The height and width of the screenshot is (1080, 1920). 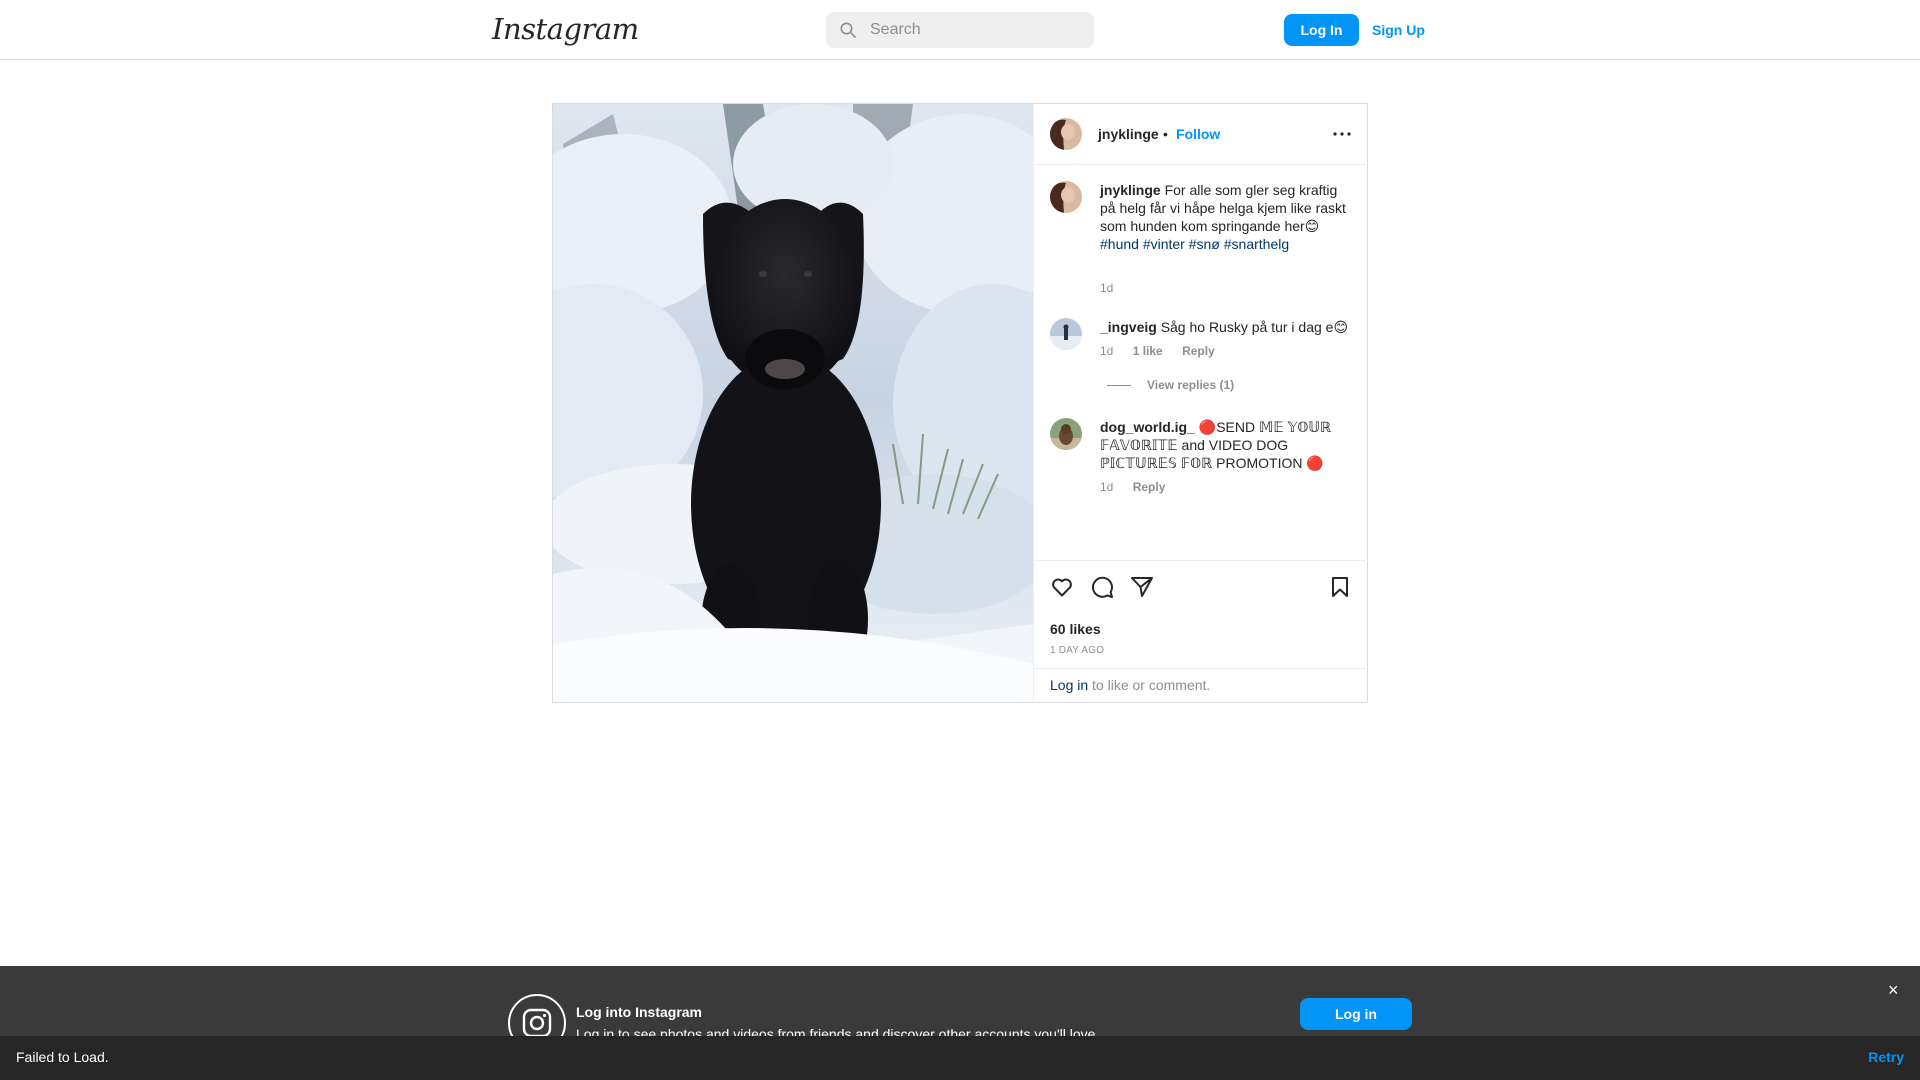 What do you see at coordinates (1342, 134) in the screenshot?
I see `more-options-icon` at bounding box center [1342, 134].